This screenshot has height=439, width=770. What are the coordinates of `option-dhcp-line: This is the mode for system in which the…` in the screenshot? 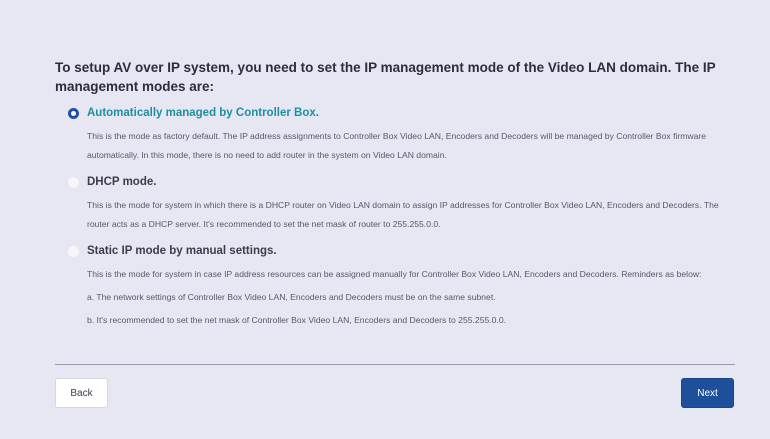 It's located at (403, 214).